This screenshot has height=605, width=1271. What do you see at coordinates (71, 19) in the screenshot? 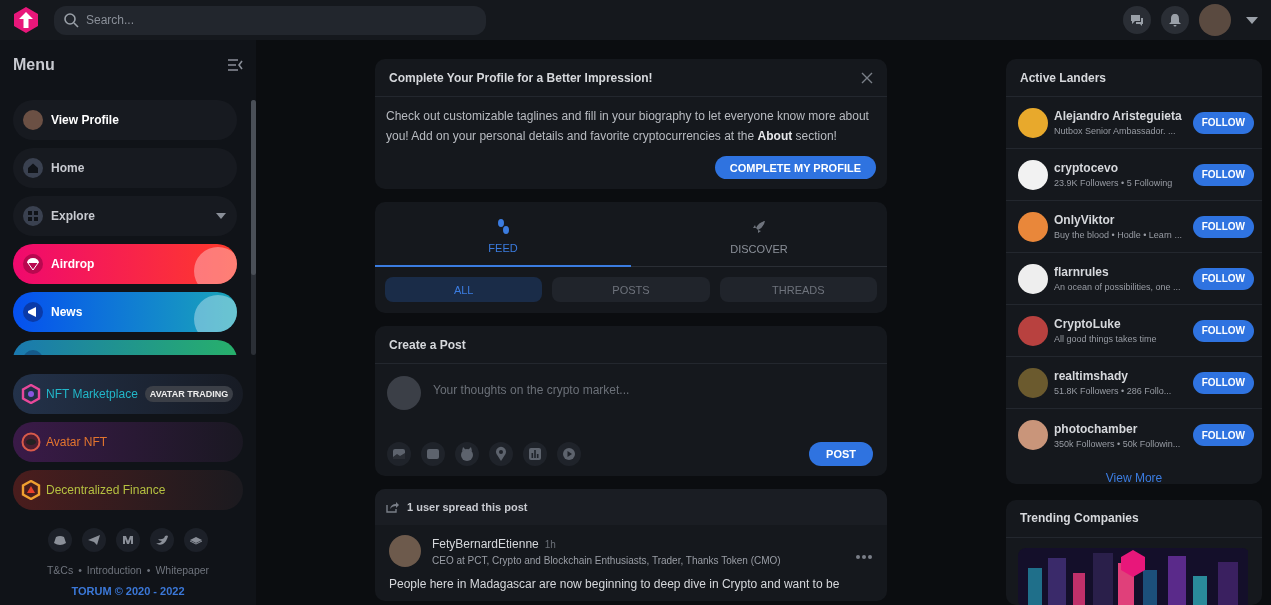
I see `search-icon` at bounding box center [71, 19].